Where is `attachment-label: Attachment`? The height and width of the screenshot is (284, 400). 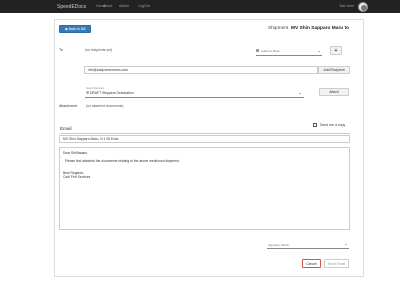
attachment-label: Attachment is located at coordinates (68, 106).